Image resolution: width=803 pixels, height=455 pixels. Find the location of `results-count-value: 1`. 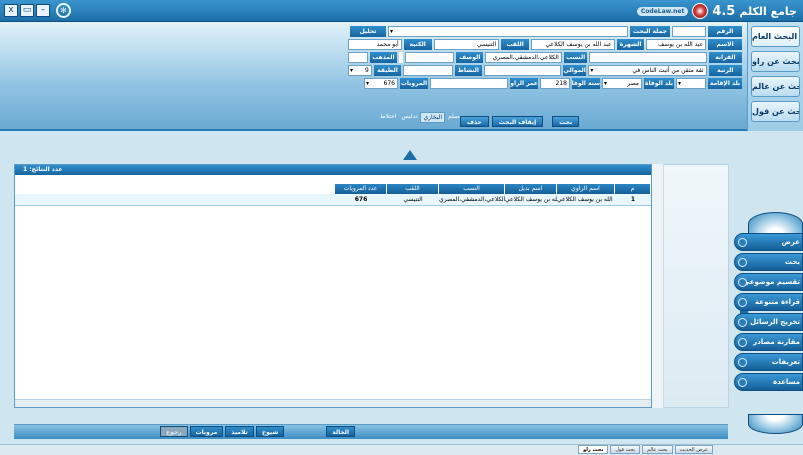

results-count-value: 1 is located at coordinates (25, 169).